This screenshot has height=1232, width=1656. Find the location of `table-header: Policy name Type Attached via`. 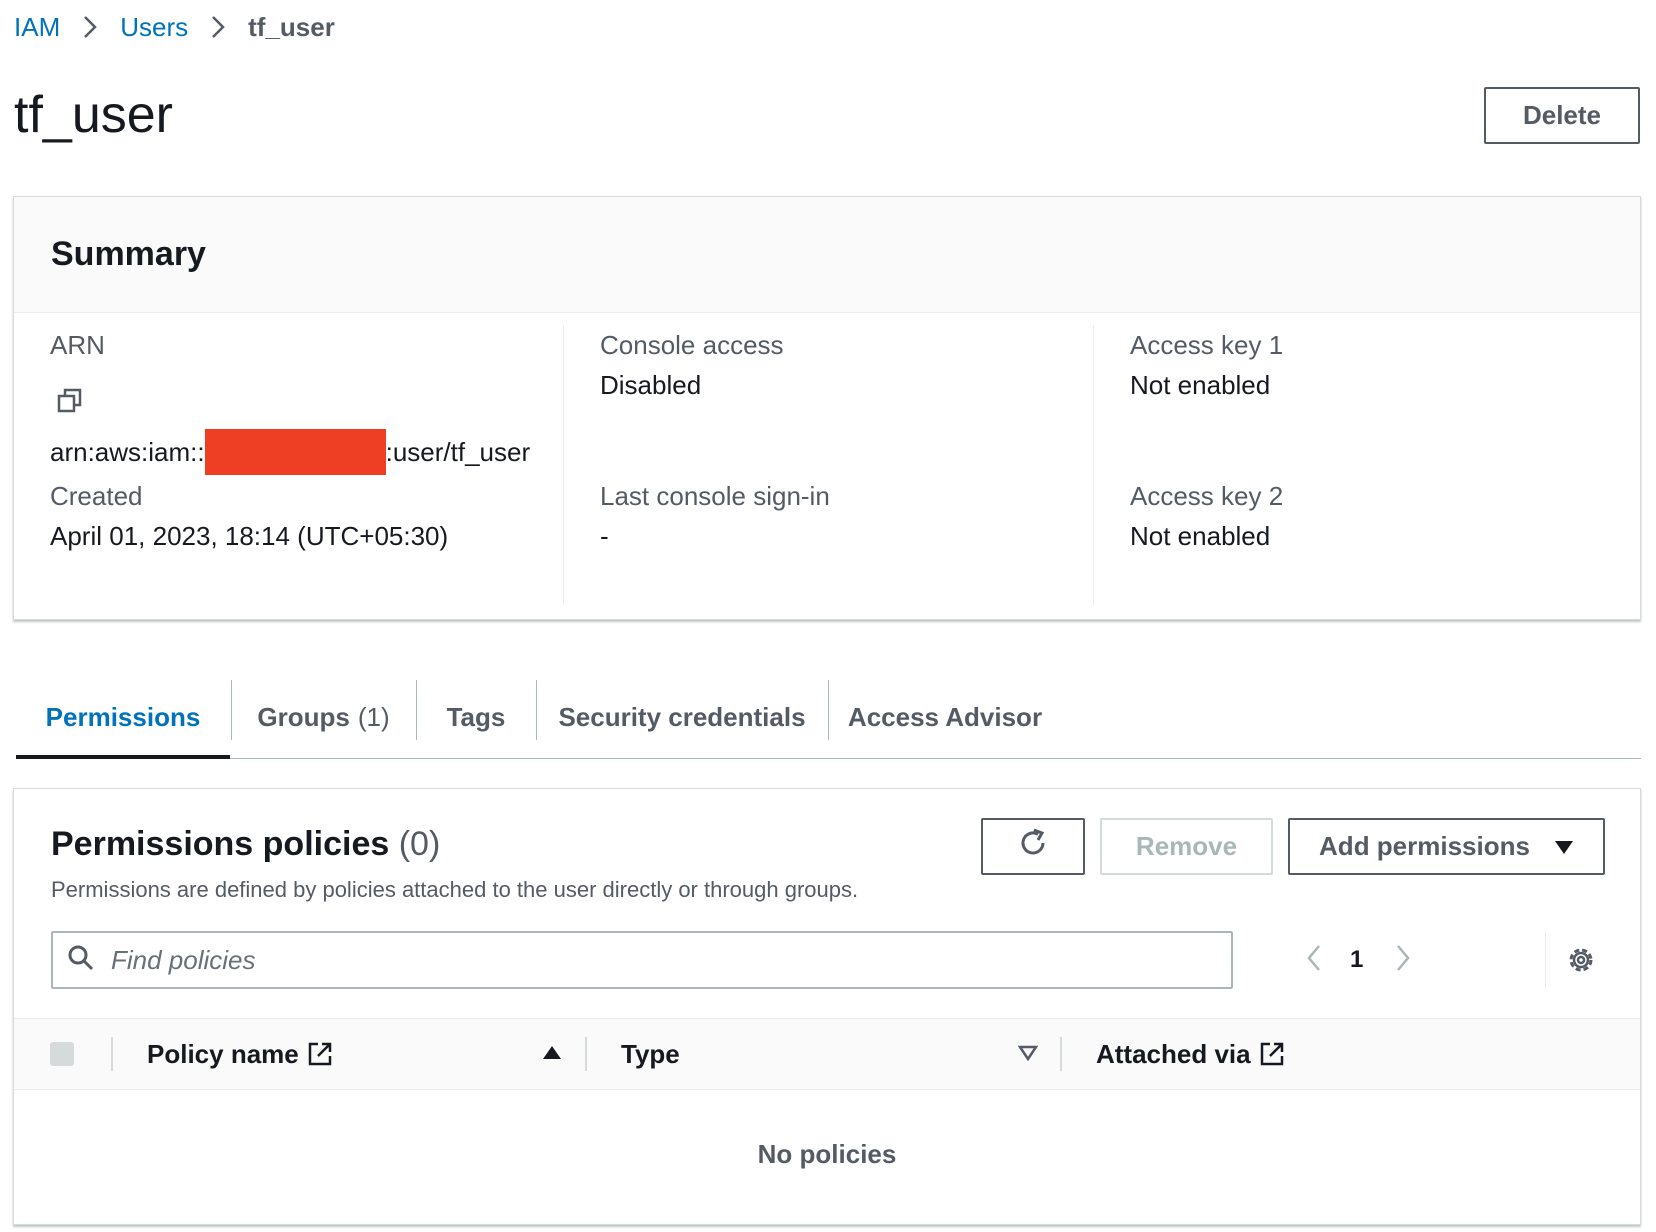

table-header: Policy name Type Attached via is located at coordinates (827, 1054).